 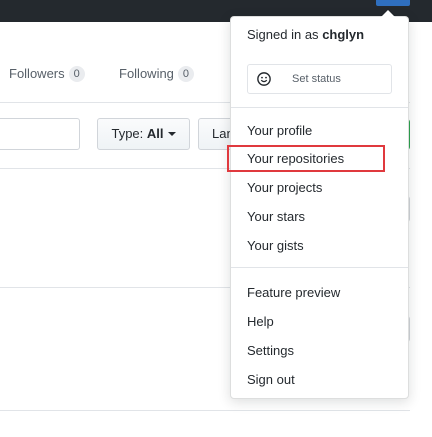 What do you see at coordinates (270, 351) in the screenshot?
I see `menu-item-settings: Settings` at bounding box center [270, 351].